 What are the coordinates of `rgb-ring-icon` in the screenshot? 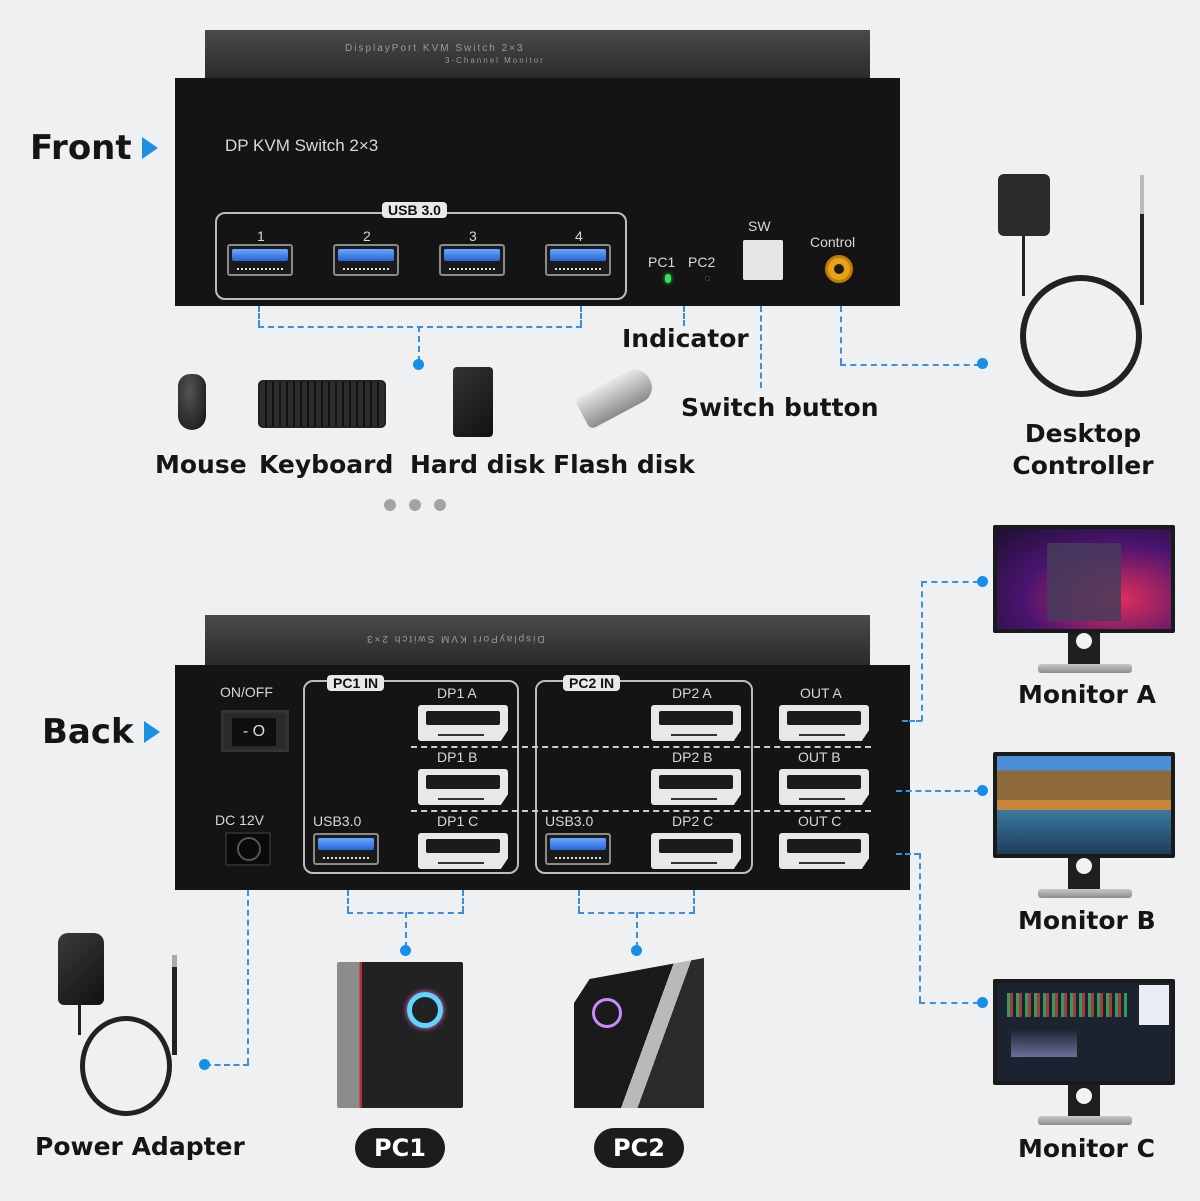 It's located at (607, 1013).